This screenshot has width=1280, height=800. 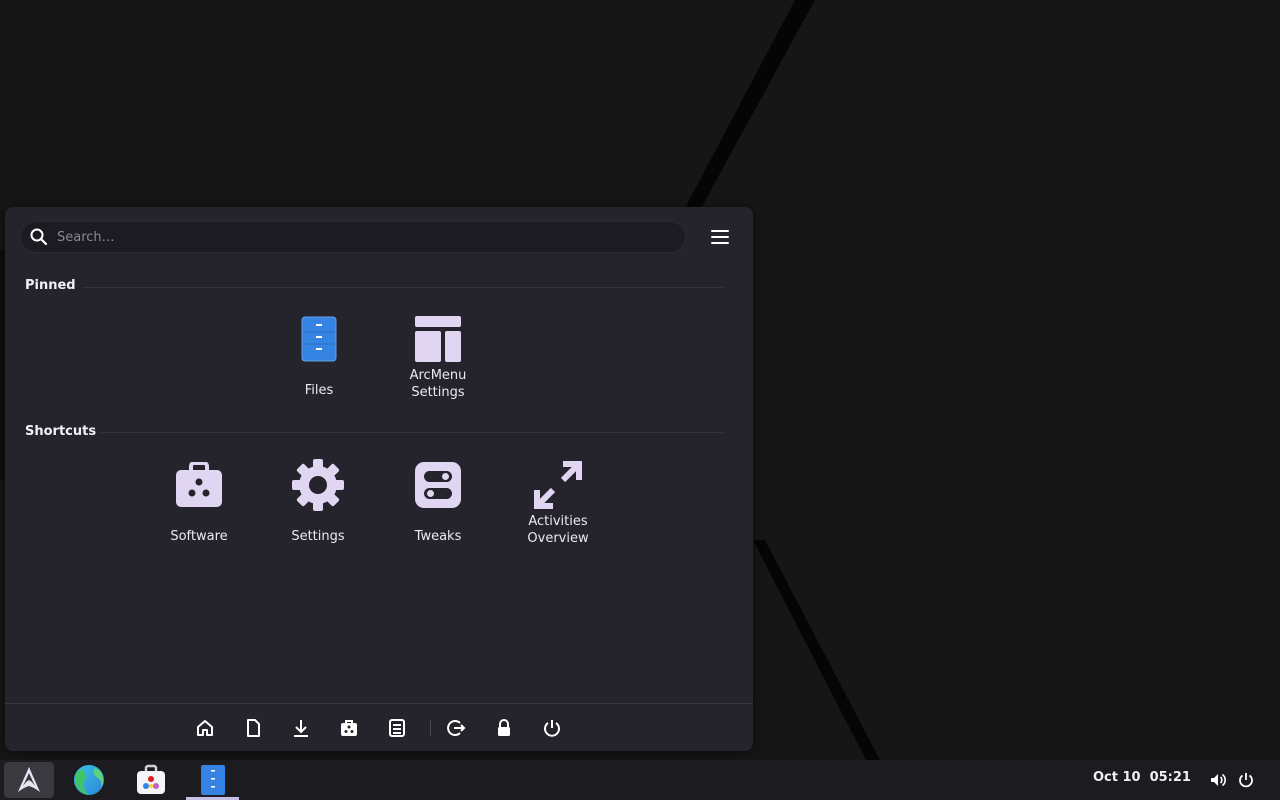 I want to click on pinned-item-arcmenu-settings: ArcMenu Settings, so click(x=438, y=361).